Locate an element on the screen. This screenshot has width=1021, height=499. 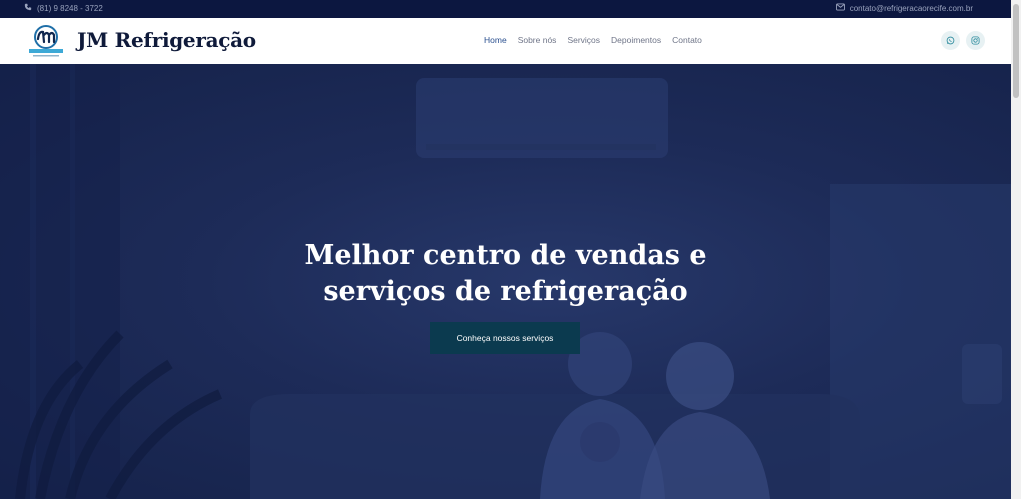
top-bar-phone: (81) 9 8248 - 3722 is located at coordinates (63, 8).